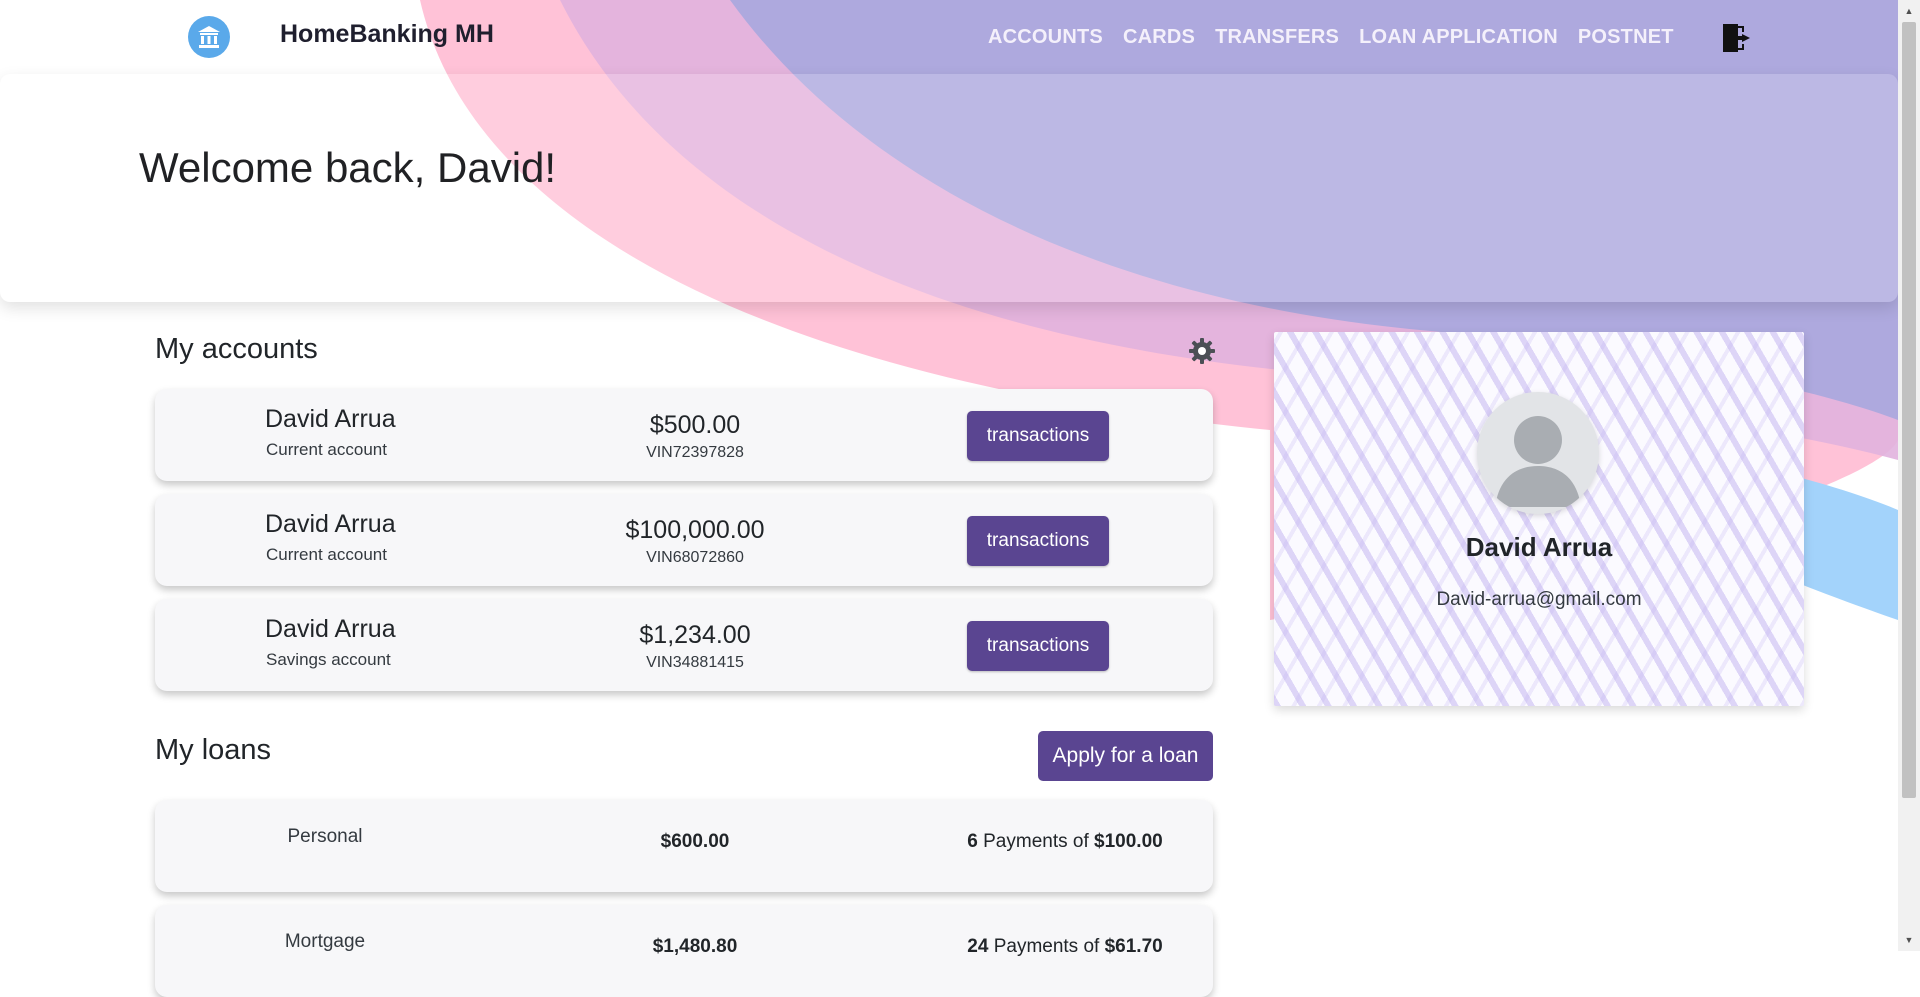 Image resolution: width=1920 pixels, height=997 pixels. What do you see at coordinates (328, 659) in the screenshot?
I see `account-type: Savings account` at bounding box center [328, 659].